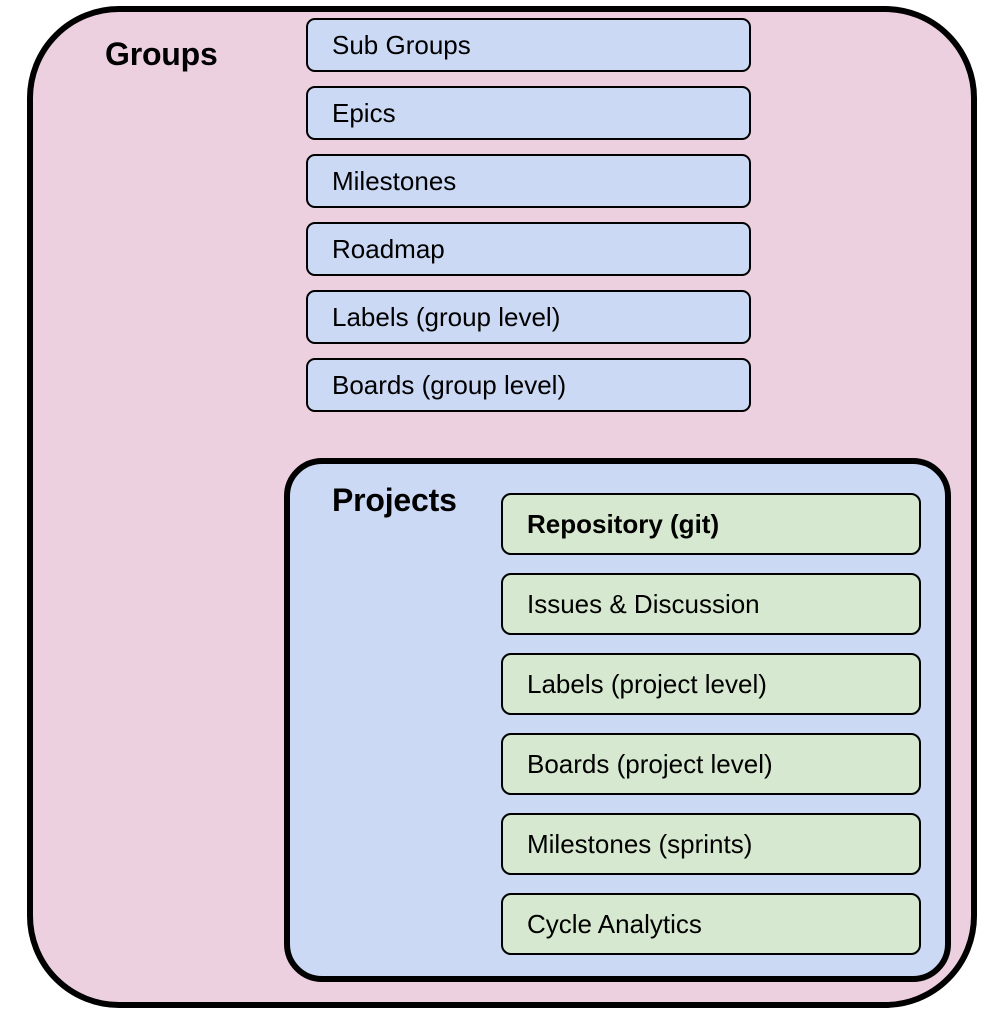 This screenshot has width=1006, height=1014. I want to click on project-item-issues-discussion: Issues & Discussion, so click(711, 604).